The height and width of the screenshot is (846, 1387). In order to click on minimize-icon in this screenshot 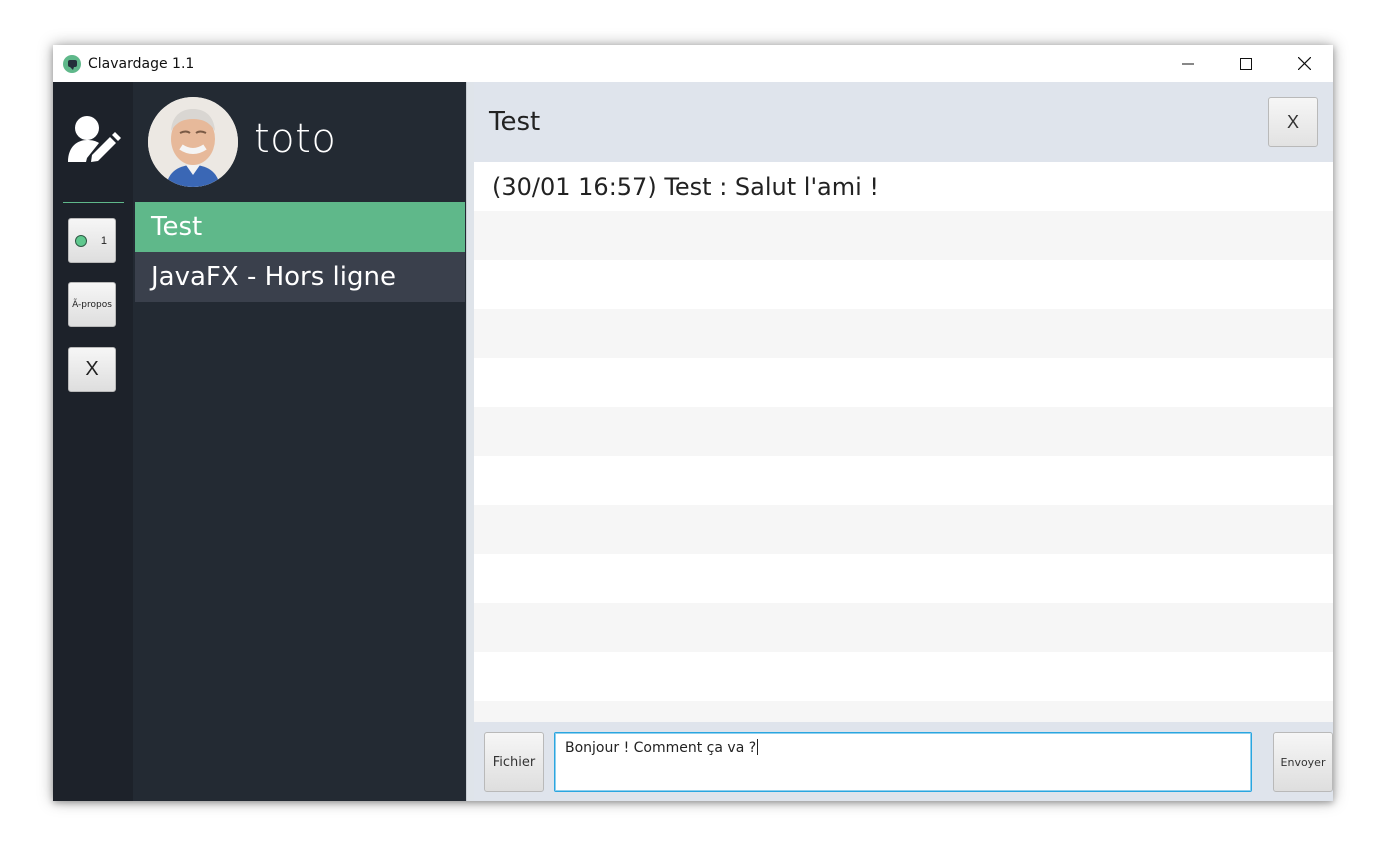, I will do `click(1188, 63)`.